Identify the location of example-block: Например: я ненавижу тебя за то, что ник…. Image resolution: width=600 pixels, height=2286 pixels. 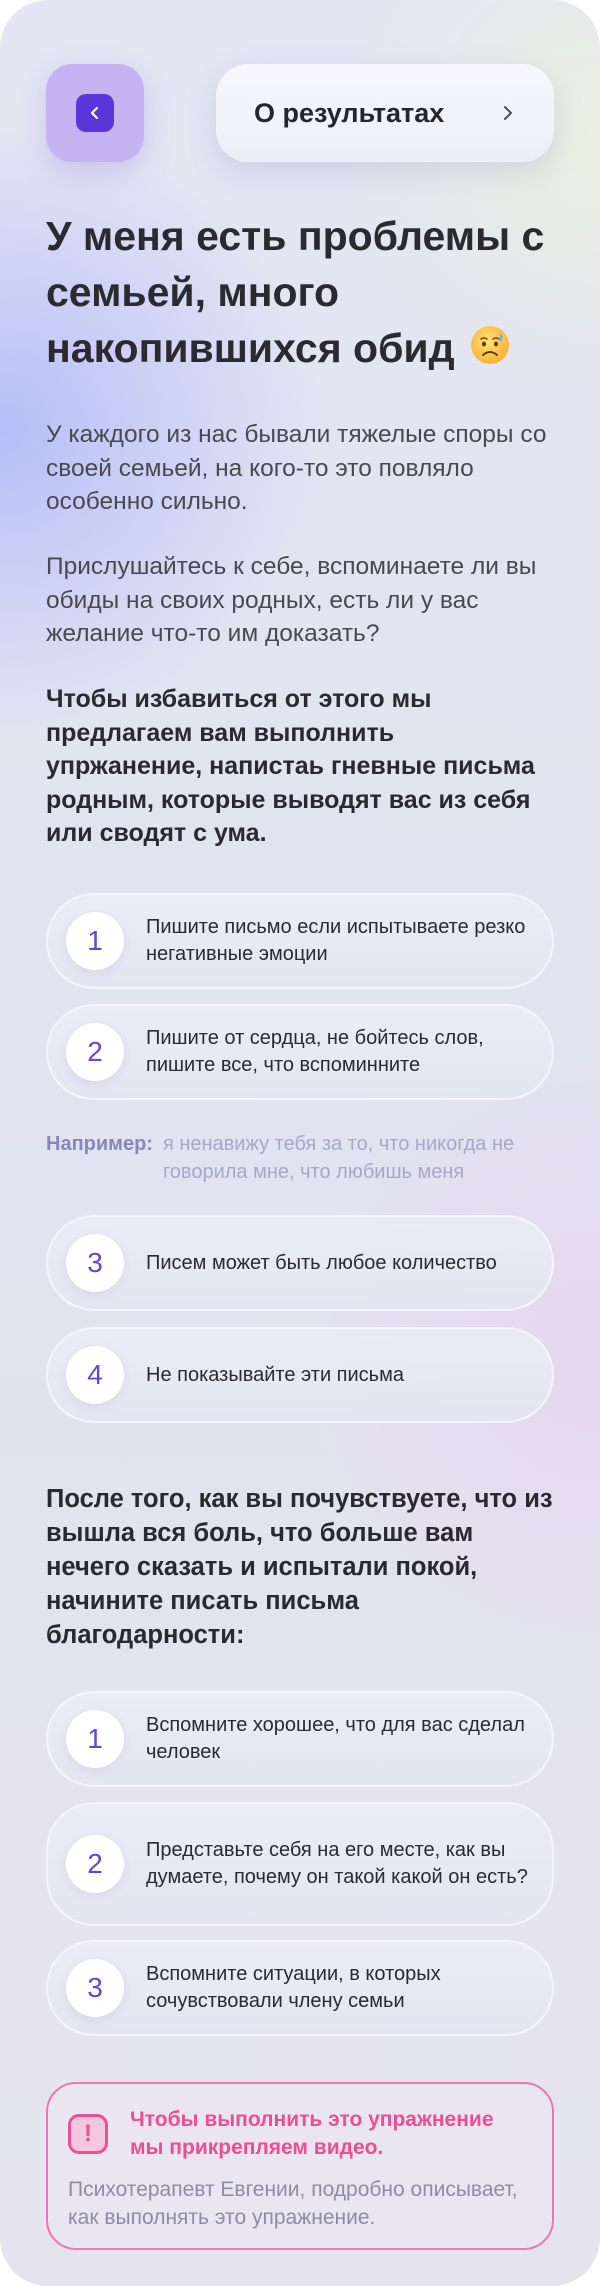
(306, 1158).